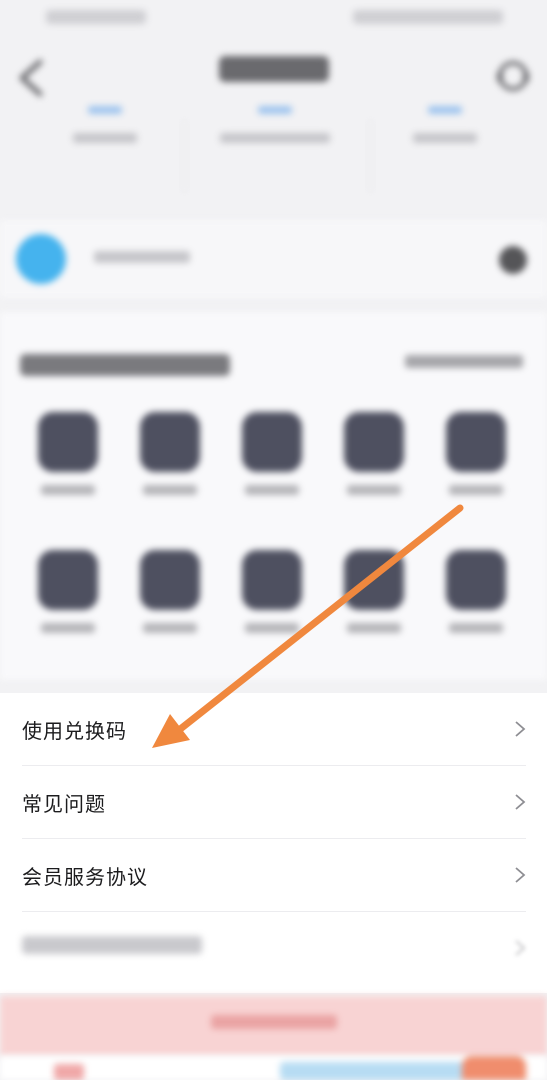  I want to click on discount-badge, so click(494, 1068).